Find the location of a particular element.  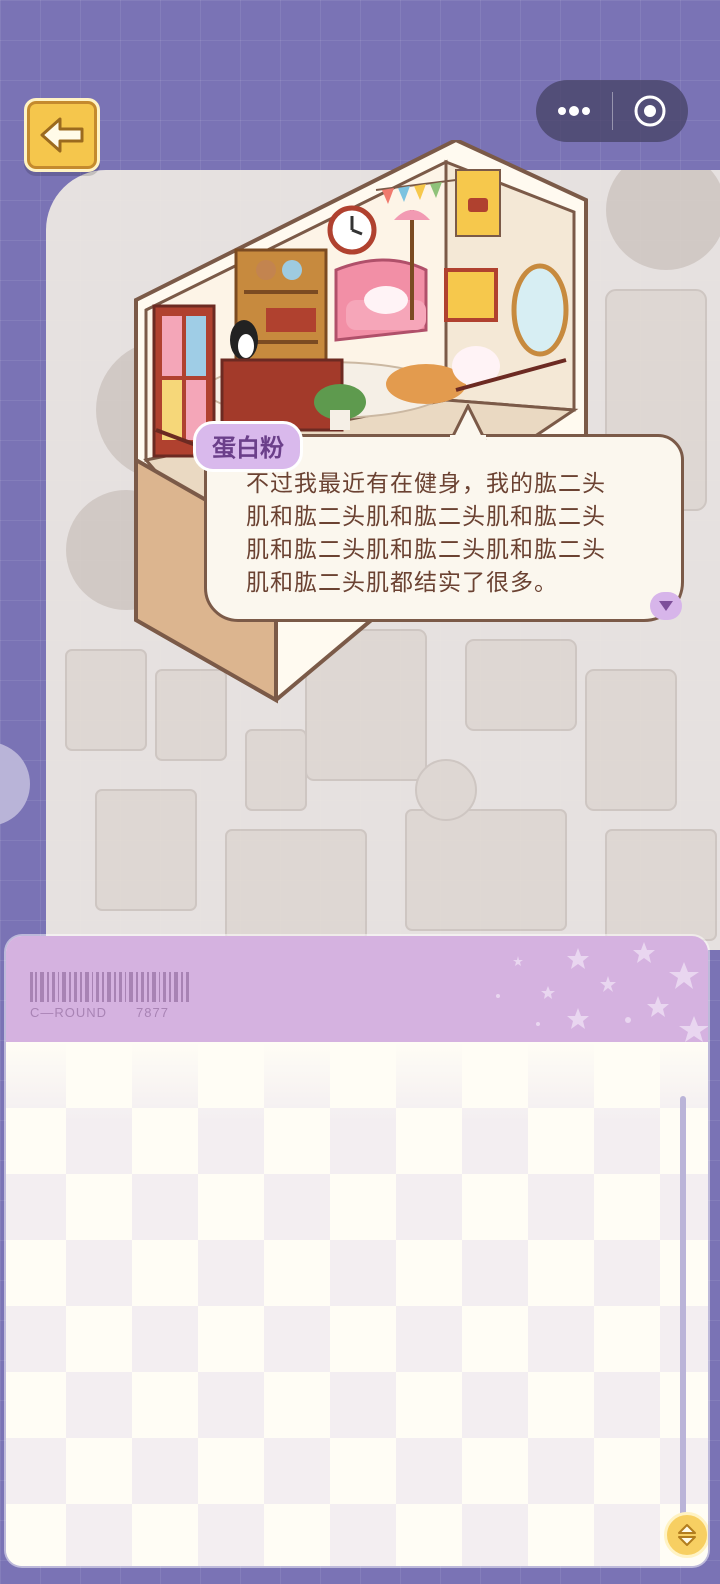

arrow-left-icon is located at coordinates (62, 135).